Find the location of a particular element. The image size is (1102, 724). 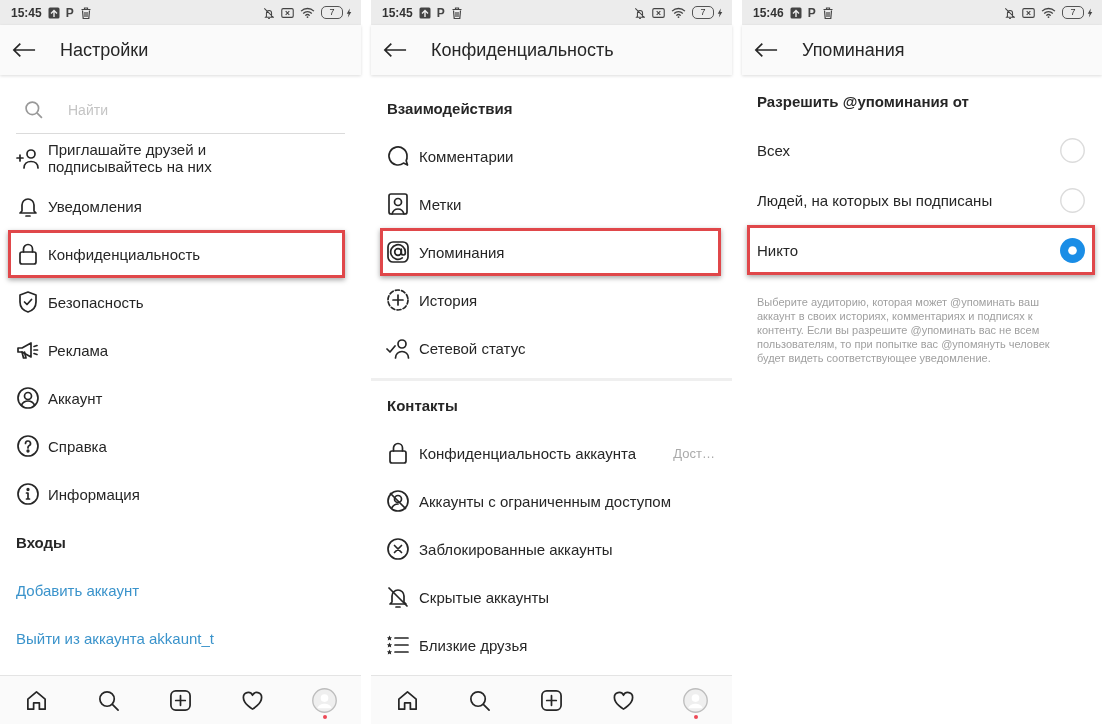

section-heading: Взаимодействия is located at coordinates (450, 108).